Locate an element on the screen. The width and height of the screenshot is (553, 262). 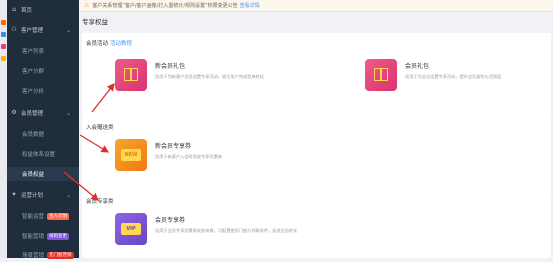
sidebar-item-label: 运营计划 is located at coordinates (32, 196).